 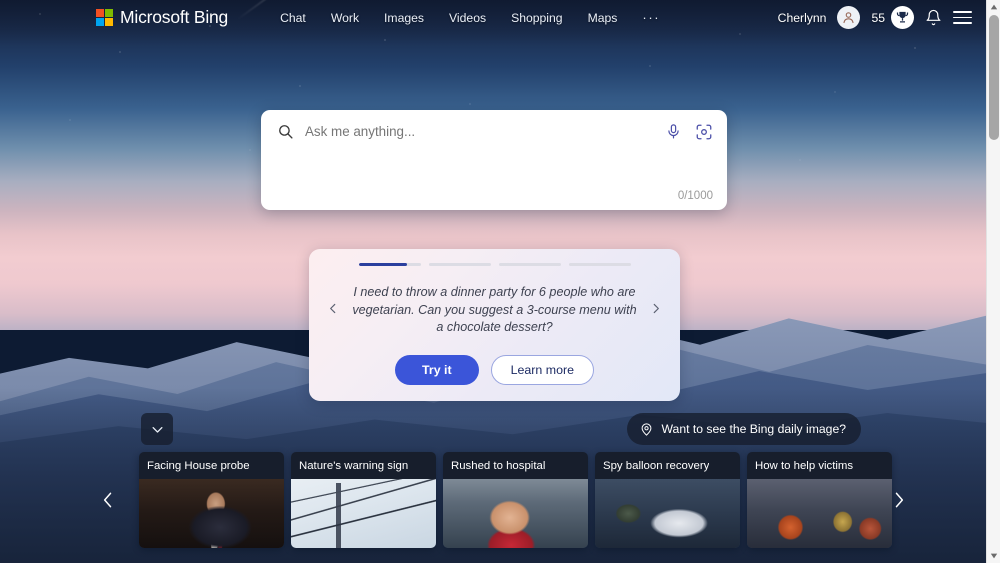 What do you see at coordinates (479, 131) in the screenshot?
I see `search-input` at bounding box center [479, 131].